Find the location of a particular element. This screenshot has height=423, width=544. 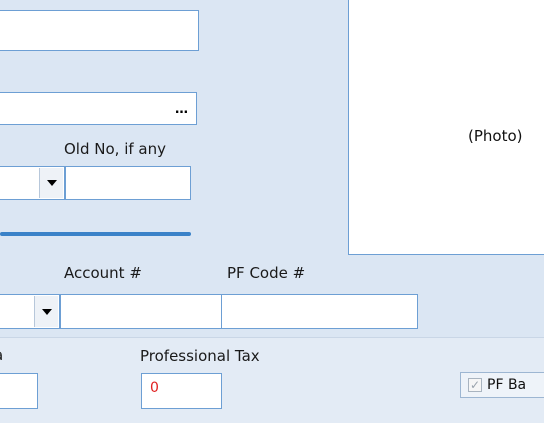

bank-dropdown is located at coordinates (30, 311).